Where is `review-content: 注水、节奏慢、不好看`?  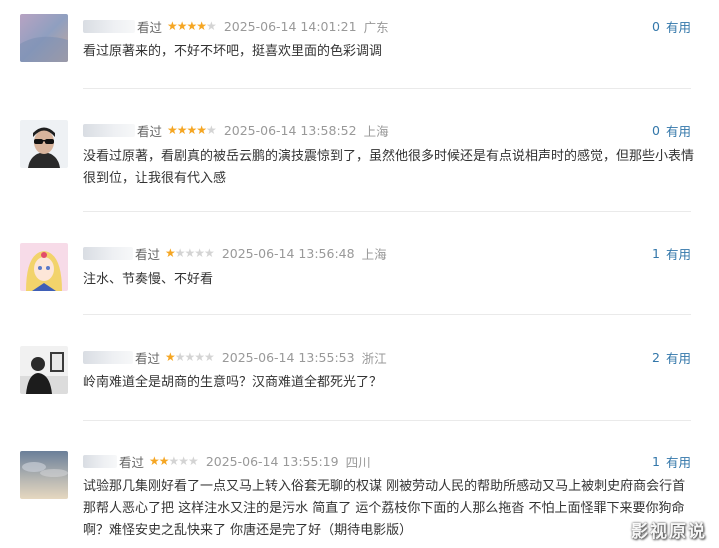
review-content: 注水、节奏慢、不好看 is located at coordinates (148, 279).